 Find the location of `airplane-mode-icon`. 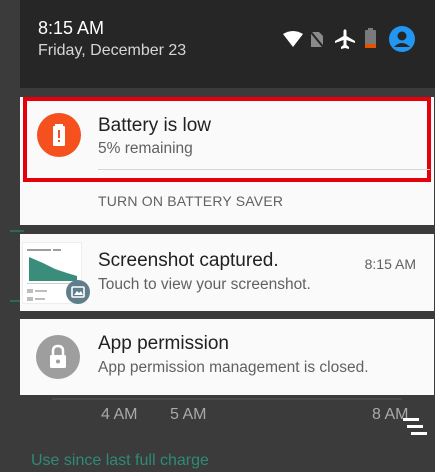

airplane-mode-icon is located at coordinates (345, 39).